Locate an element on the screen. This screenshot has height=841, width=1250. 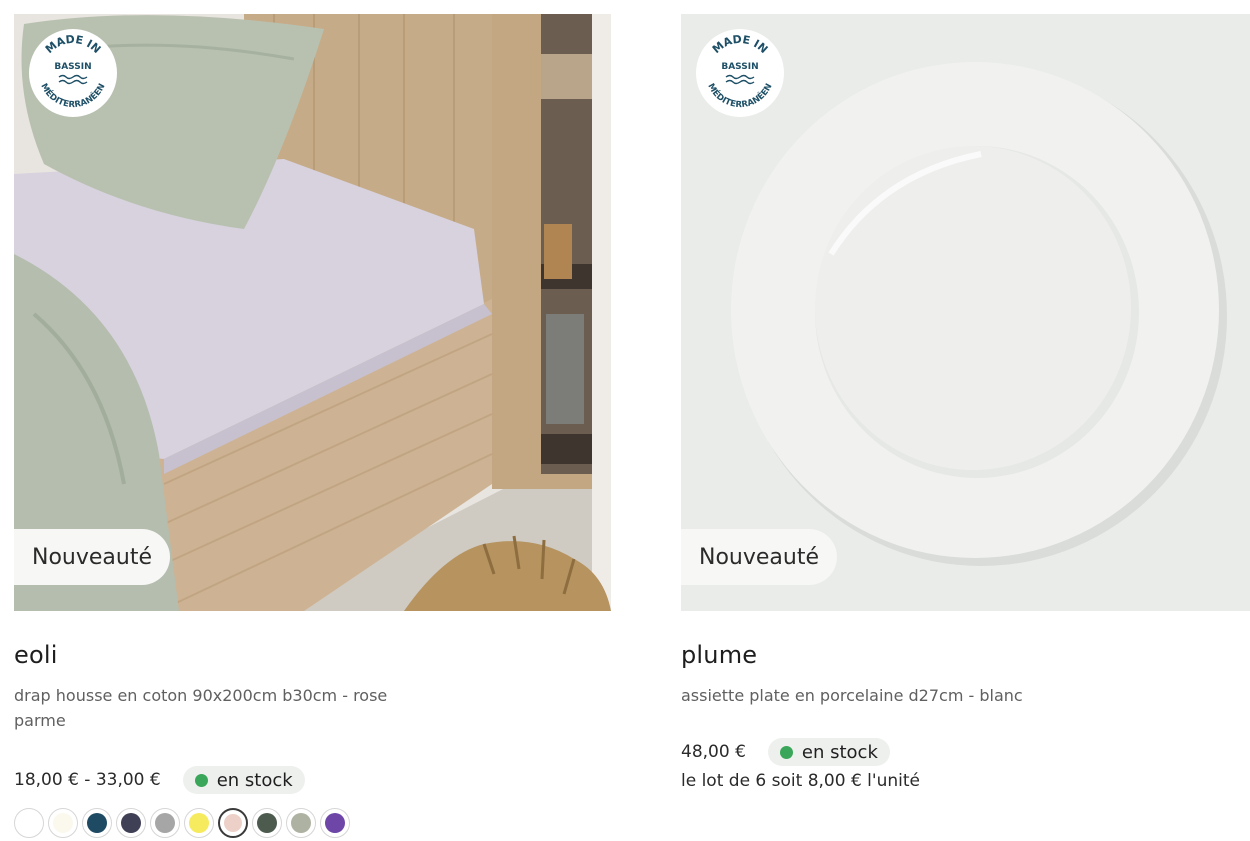
product-title: plume is located at coordinates (965, 655).